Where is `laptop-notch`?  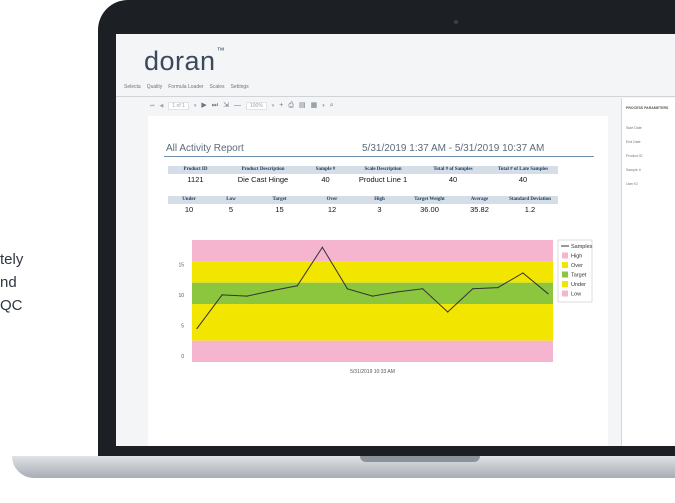
laptop-notch is located at coordinates (420, 459).